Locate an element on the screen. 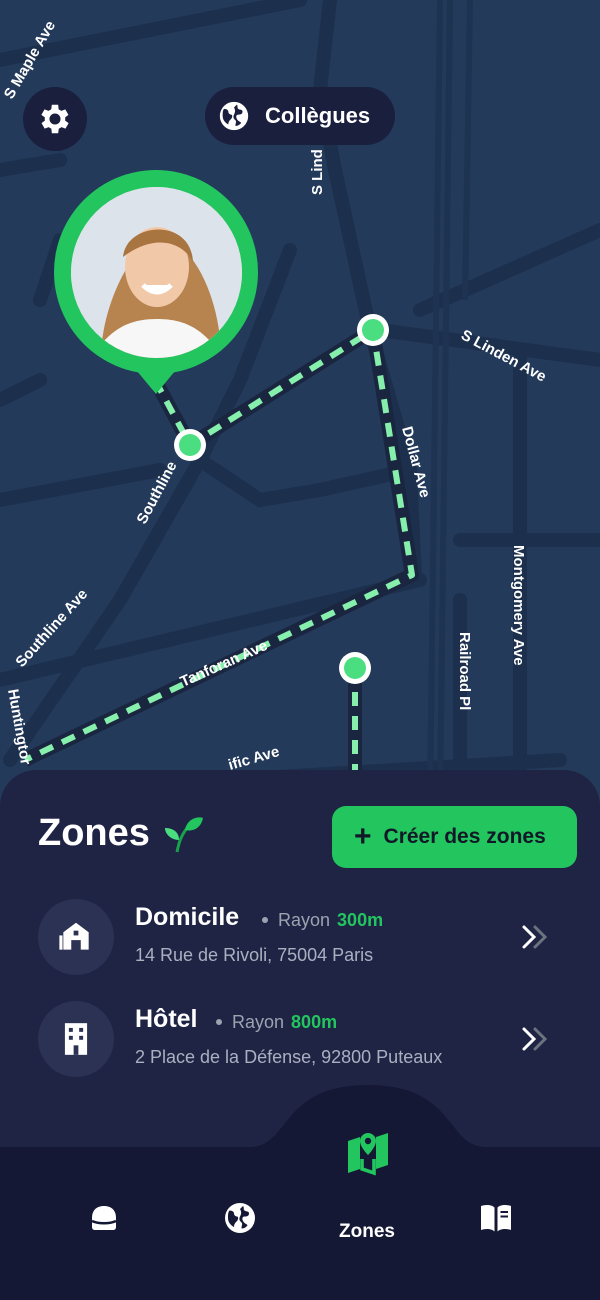 The image size is (600, 1300). colleagues-label: Collègues is located at coordinates (318, 115).